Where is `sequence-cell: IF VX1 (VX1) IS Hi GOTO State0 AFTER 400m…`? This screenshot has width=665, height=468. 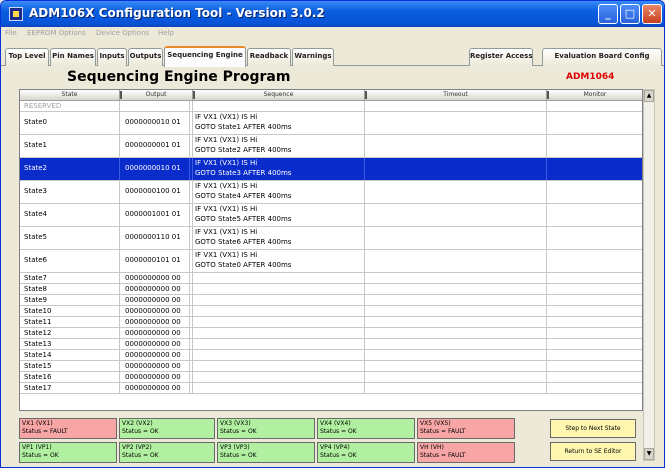
sequence-cell: IF VX1 (VX1) IS Hi GOTO State0 AFTER 400m… is located at coordinates (279, 261).